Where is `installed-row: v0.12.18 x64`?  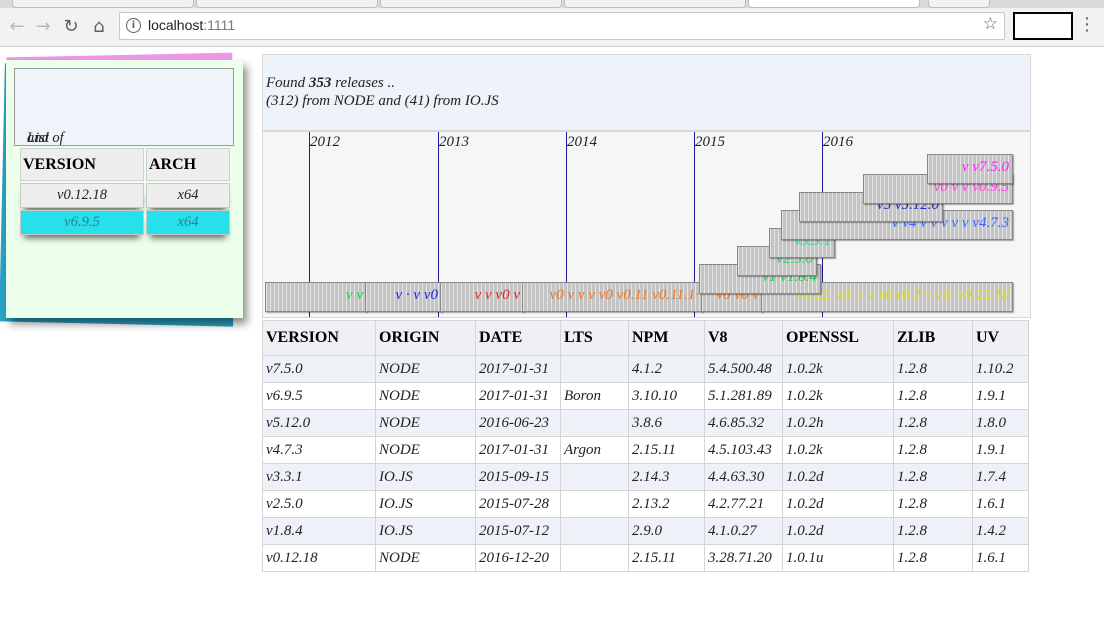 installed-row: v0.12.18 x64 is located at coordinates (125, 195).